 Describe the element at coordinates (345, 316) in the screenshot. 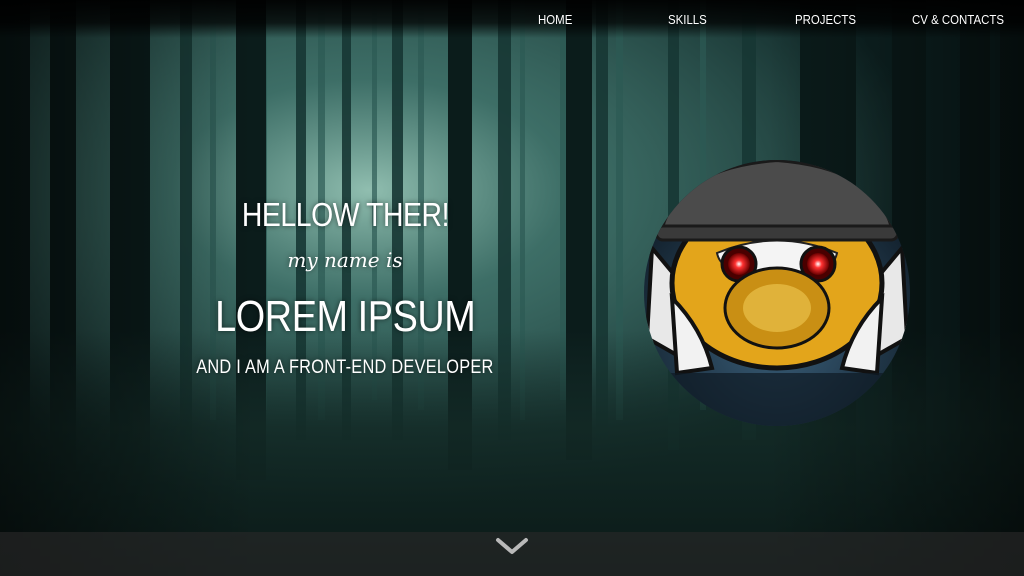

I see `hero-name: LOREM IPSUM` at that location.